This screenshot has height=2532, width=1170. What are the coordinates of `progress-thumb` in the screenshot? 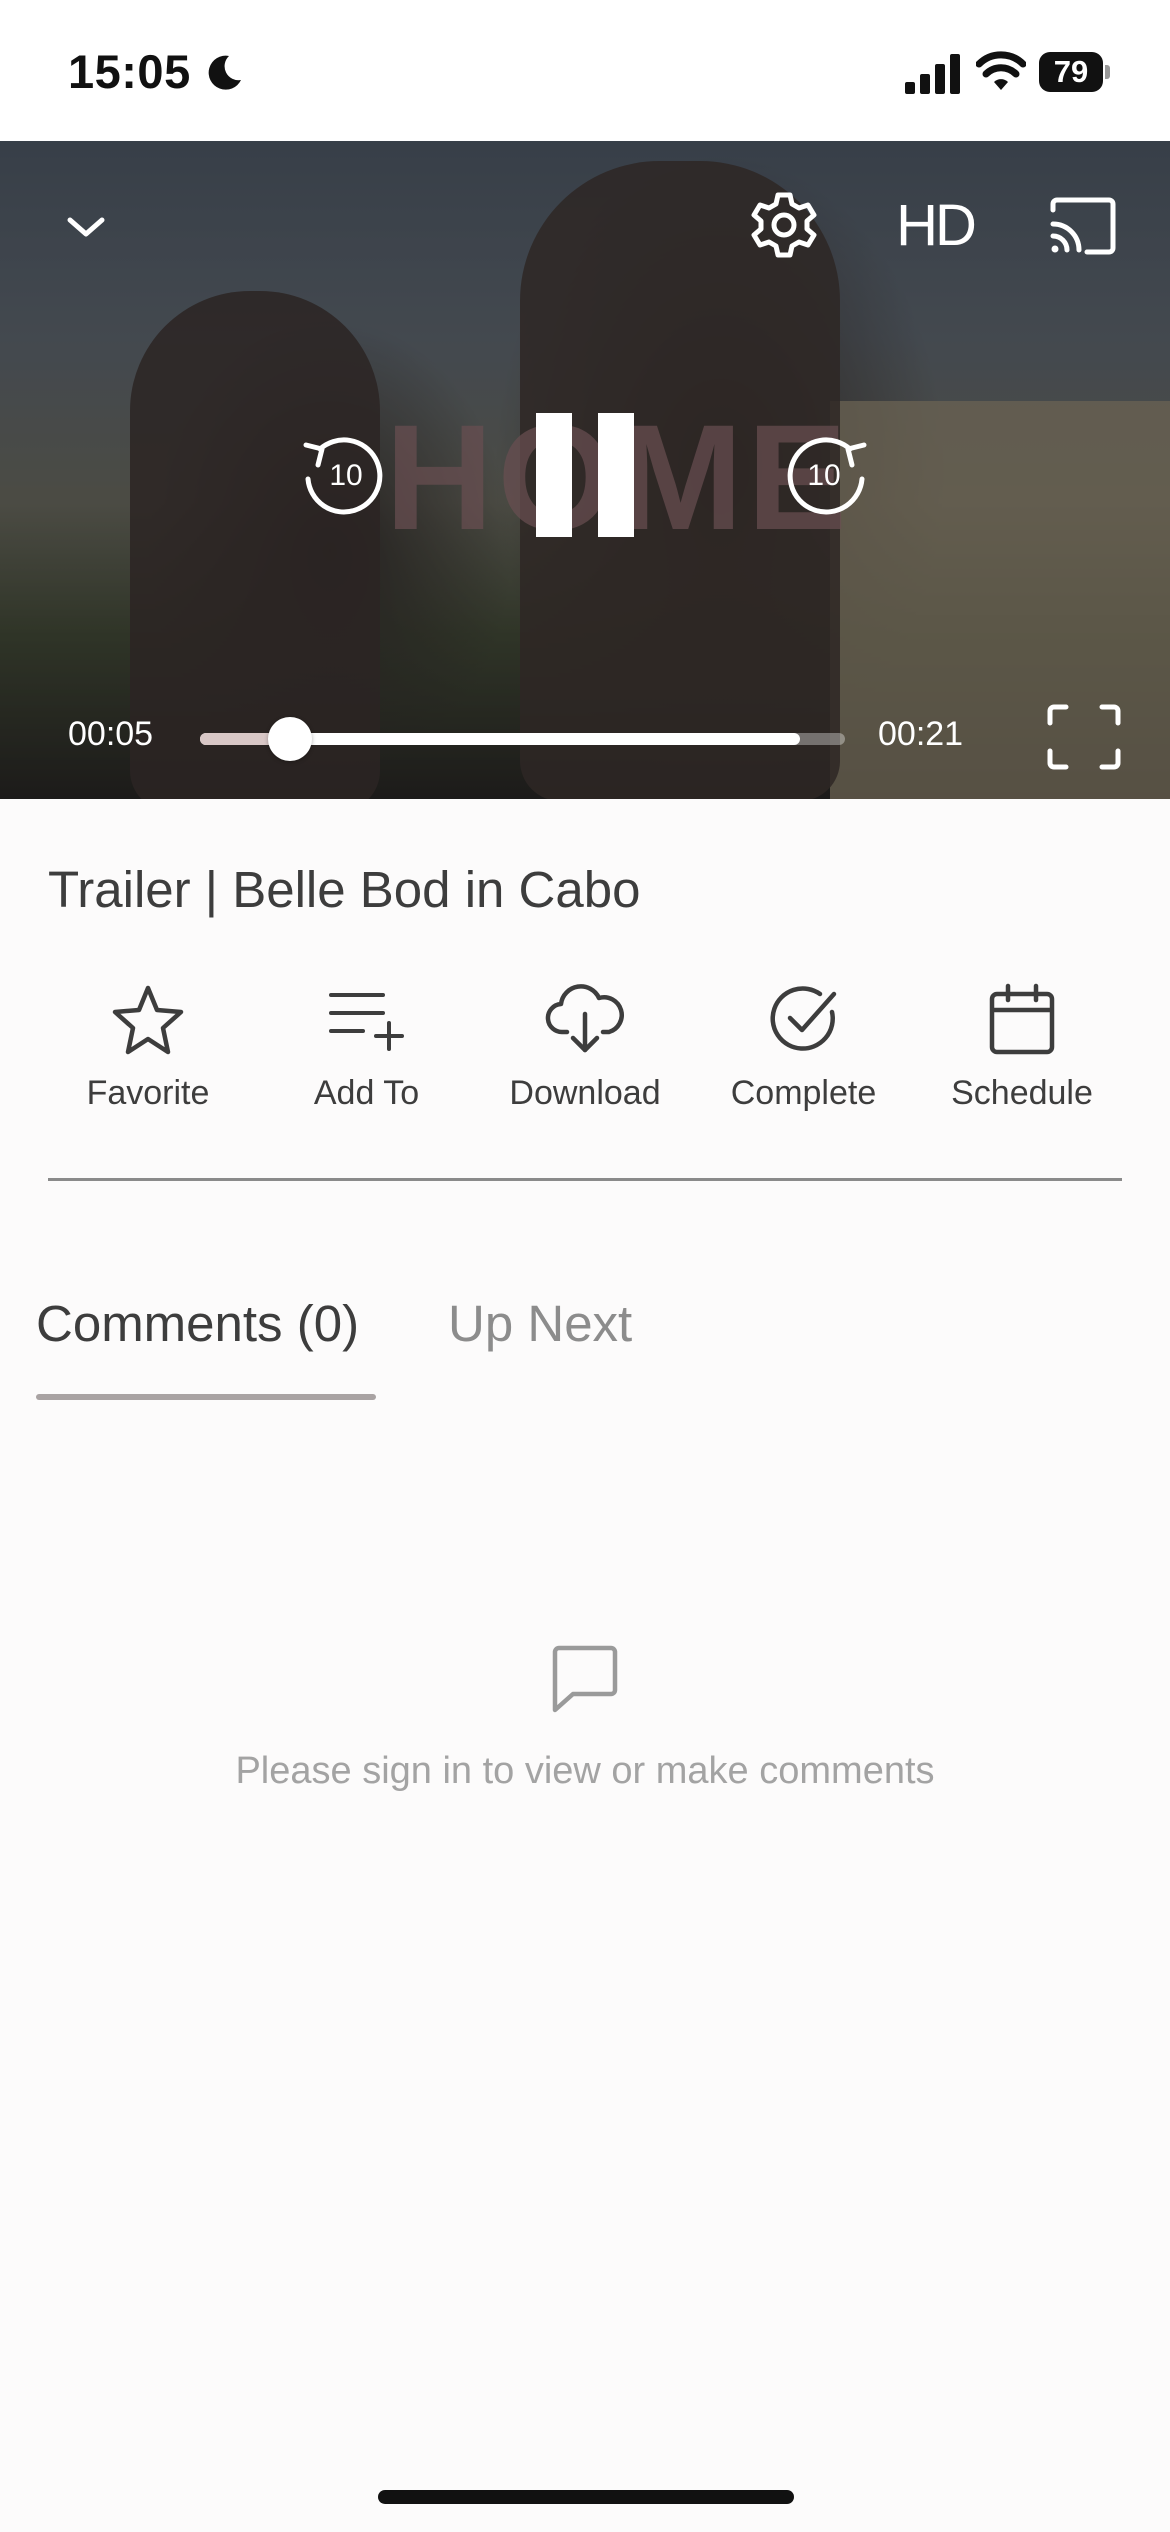 It's located at (290, 739).